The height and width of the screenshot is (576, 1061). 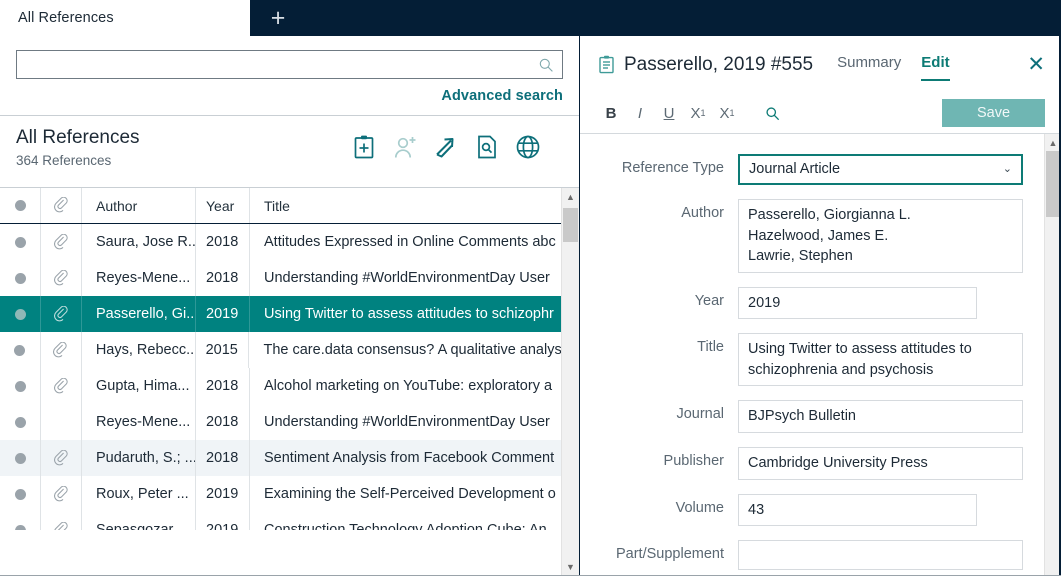 I want to click on export-icon, so click(x=446, y=147).